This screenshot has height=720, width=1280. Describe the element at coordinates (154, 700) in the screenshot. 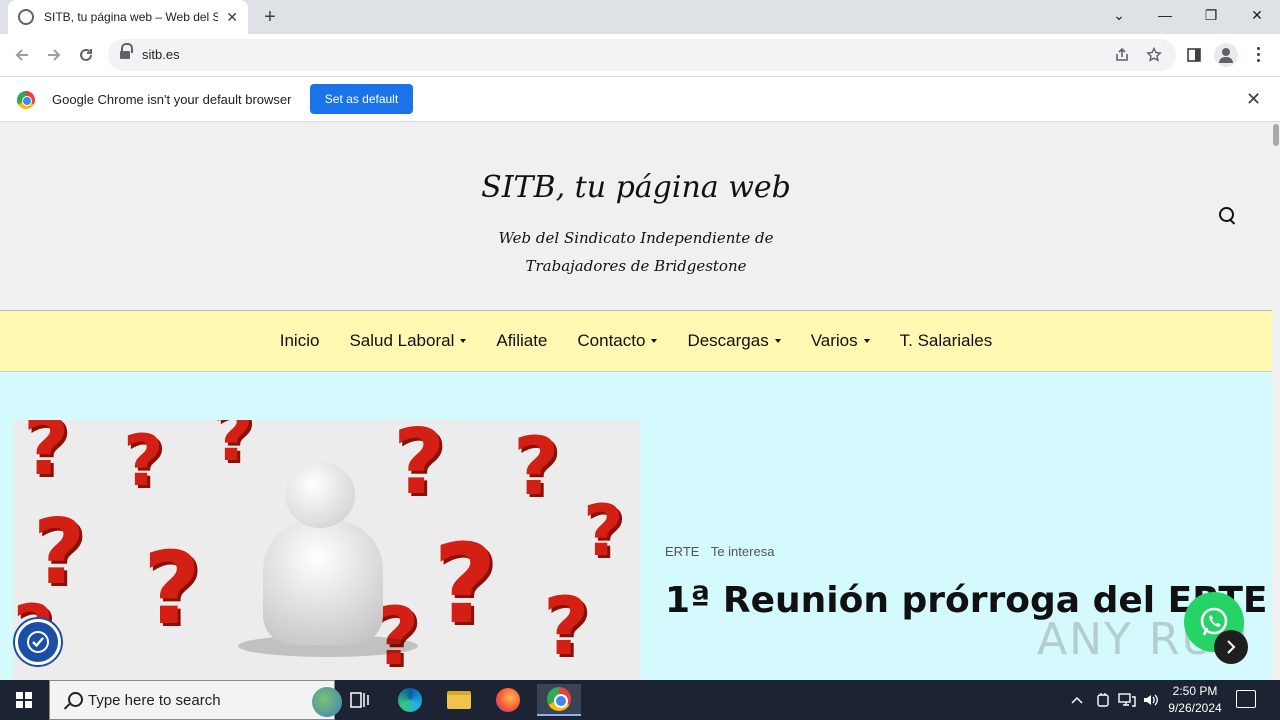

I see `taskbar-search-placeholder: Type here to search` at that location.